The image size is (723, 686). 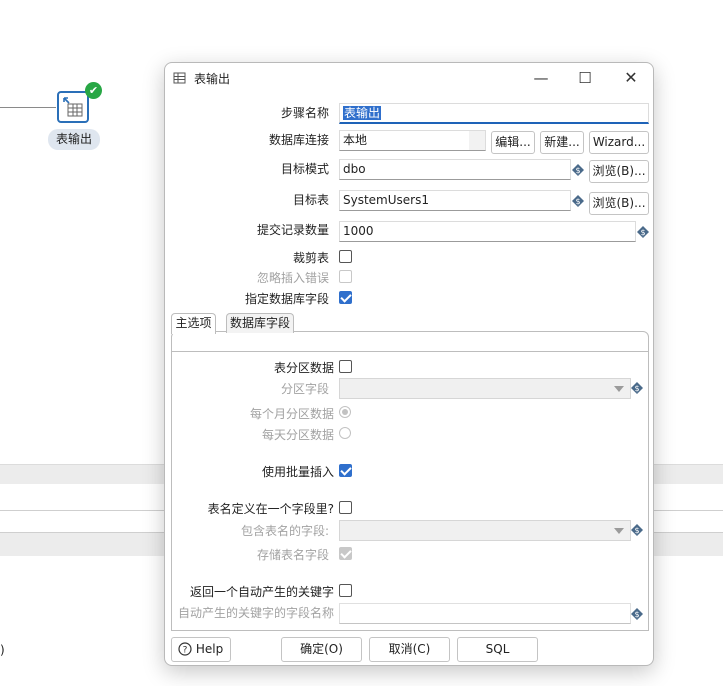 What do you see at coordinates (292, 278) in the screenshot?
I see `ignore-insert-errors-label: 忽略插入错误` at bounding box center [292, 278].